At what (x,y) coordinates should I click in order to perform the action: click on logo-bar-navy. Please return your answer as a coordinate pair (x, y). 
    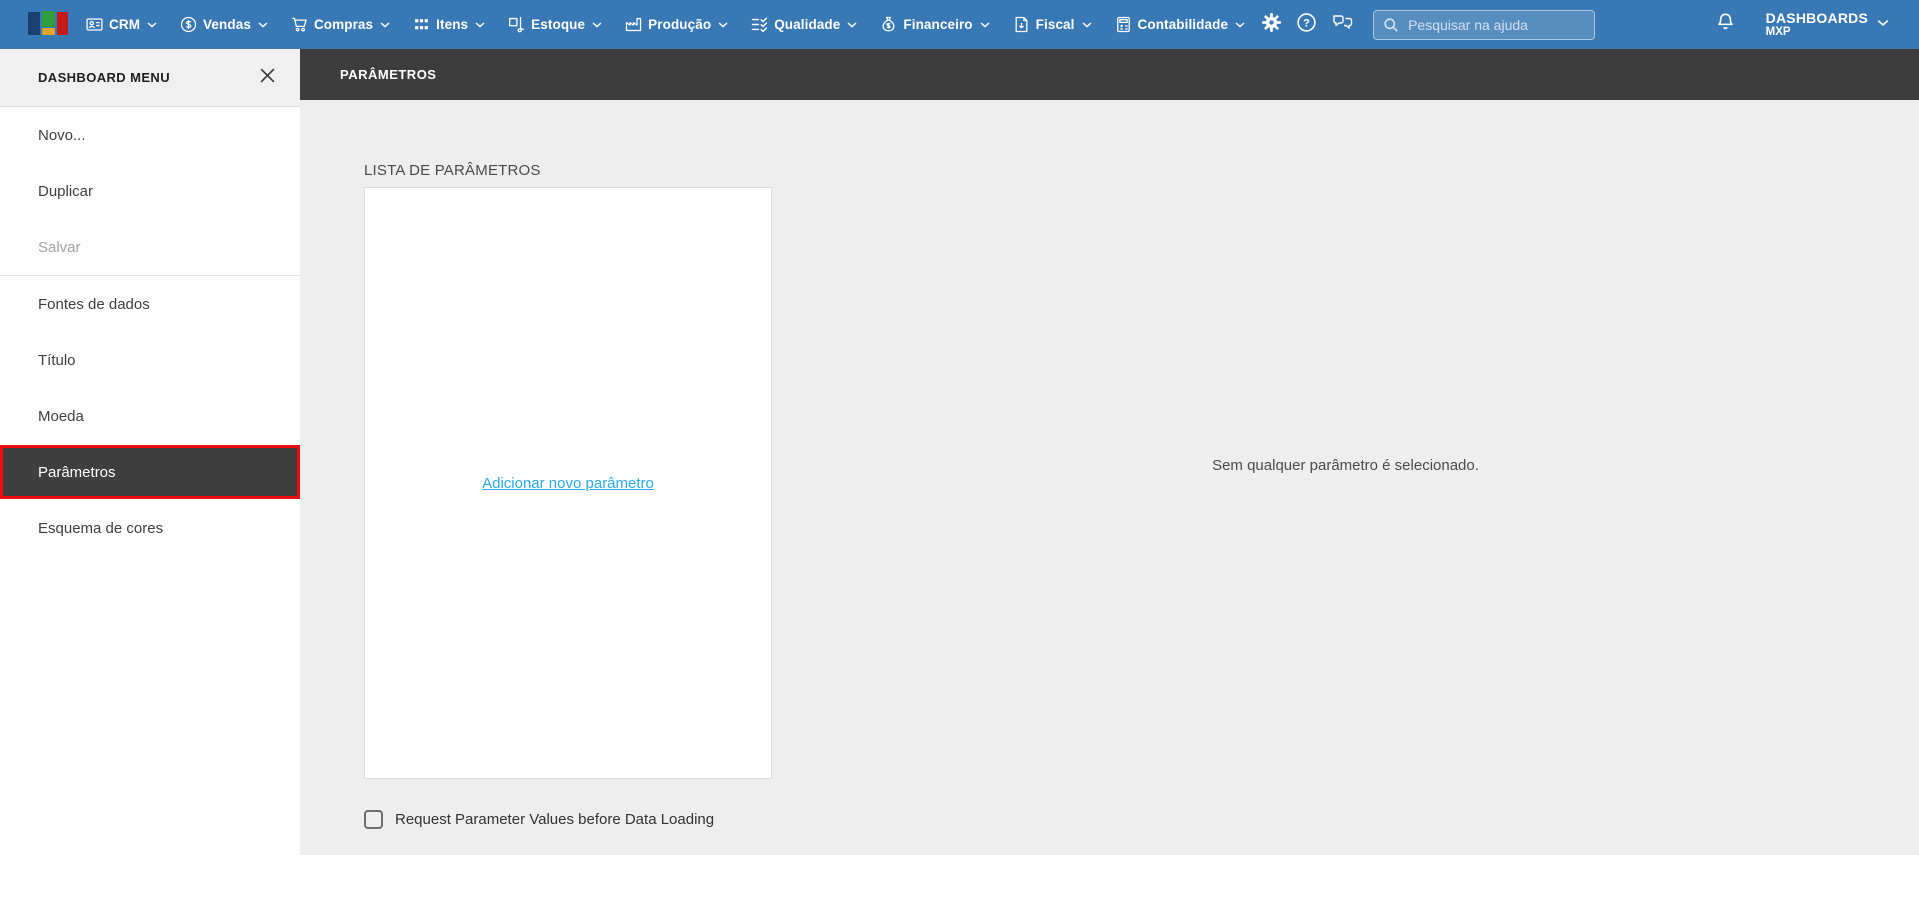
    Looking at the image, I should click on (34, 23).